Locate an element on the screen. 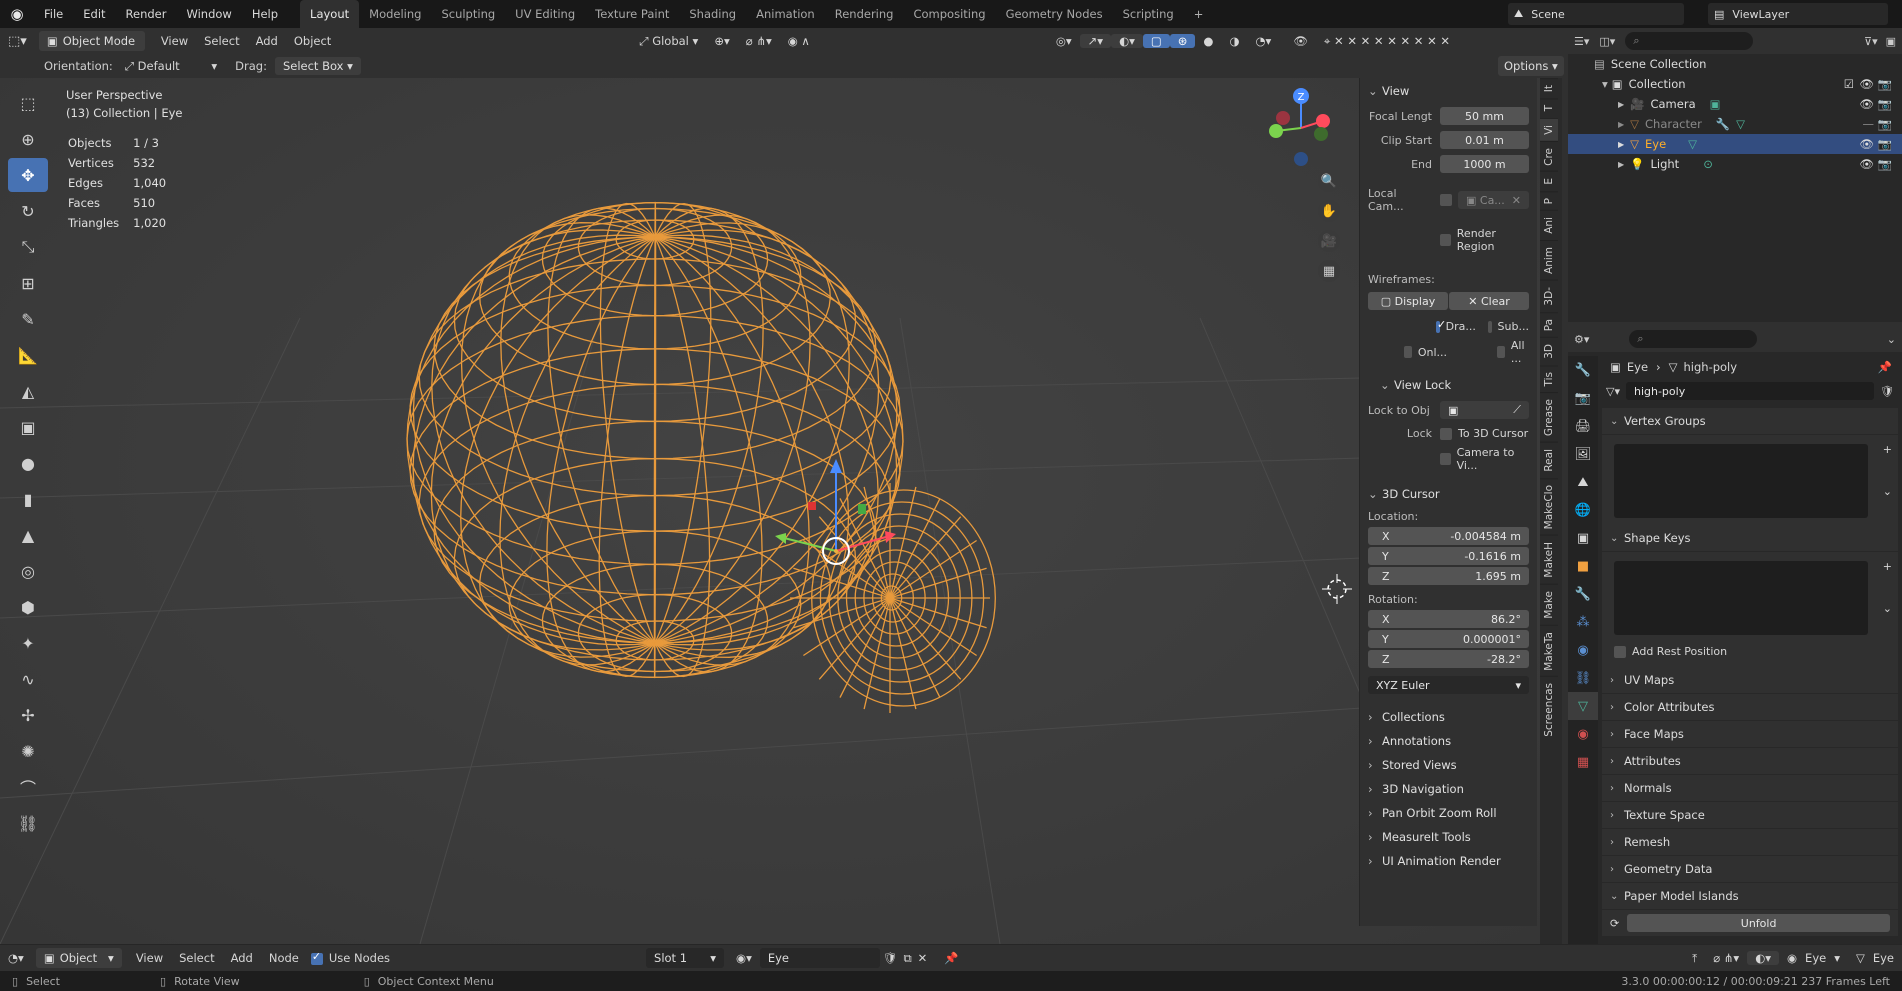  outliner-editor-icon: ☰▾ is located at coordinates (1581, 41).